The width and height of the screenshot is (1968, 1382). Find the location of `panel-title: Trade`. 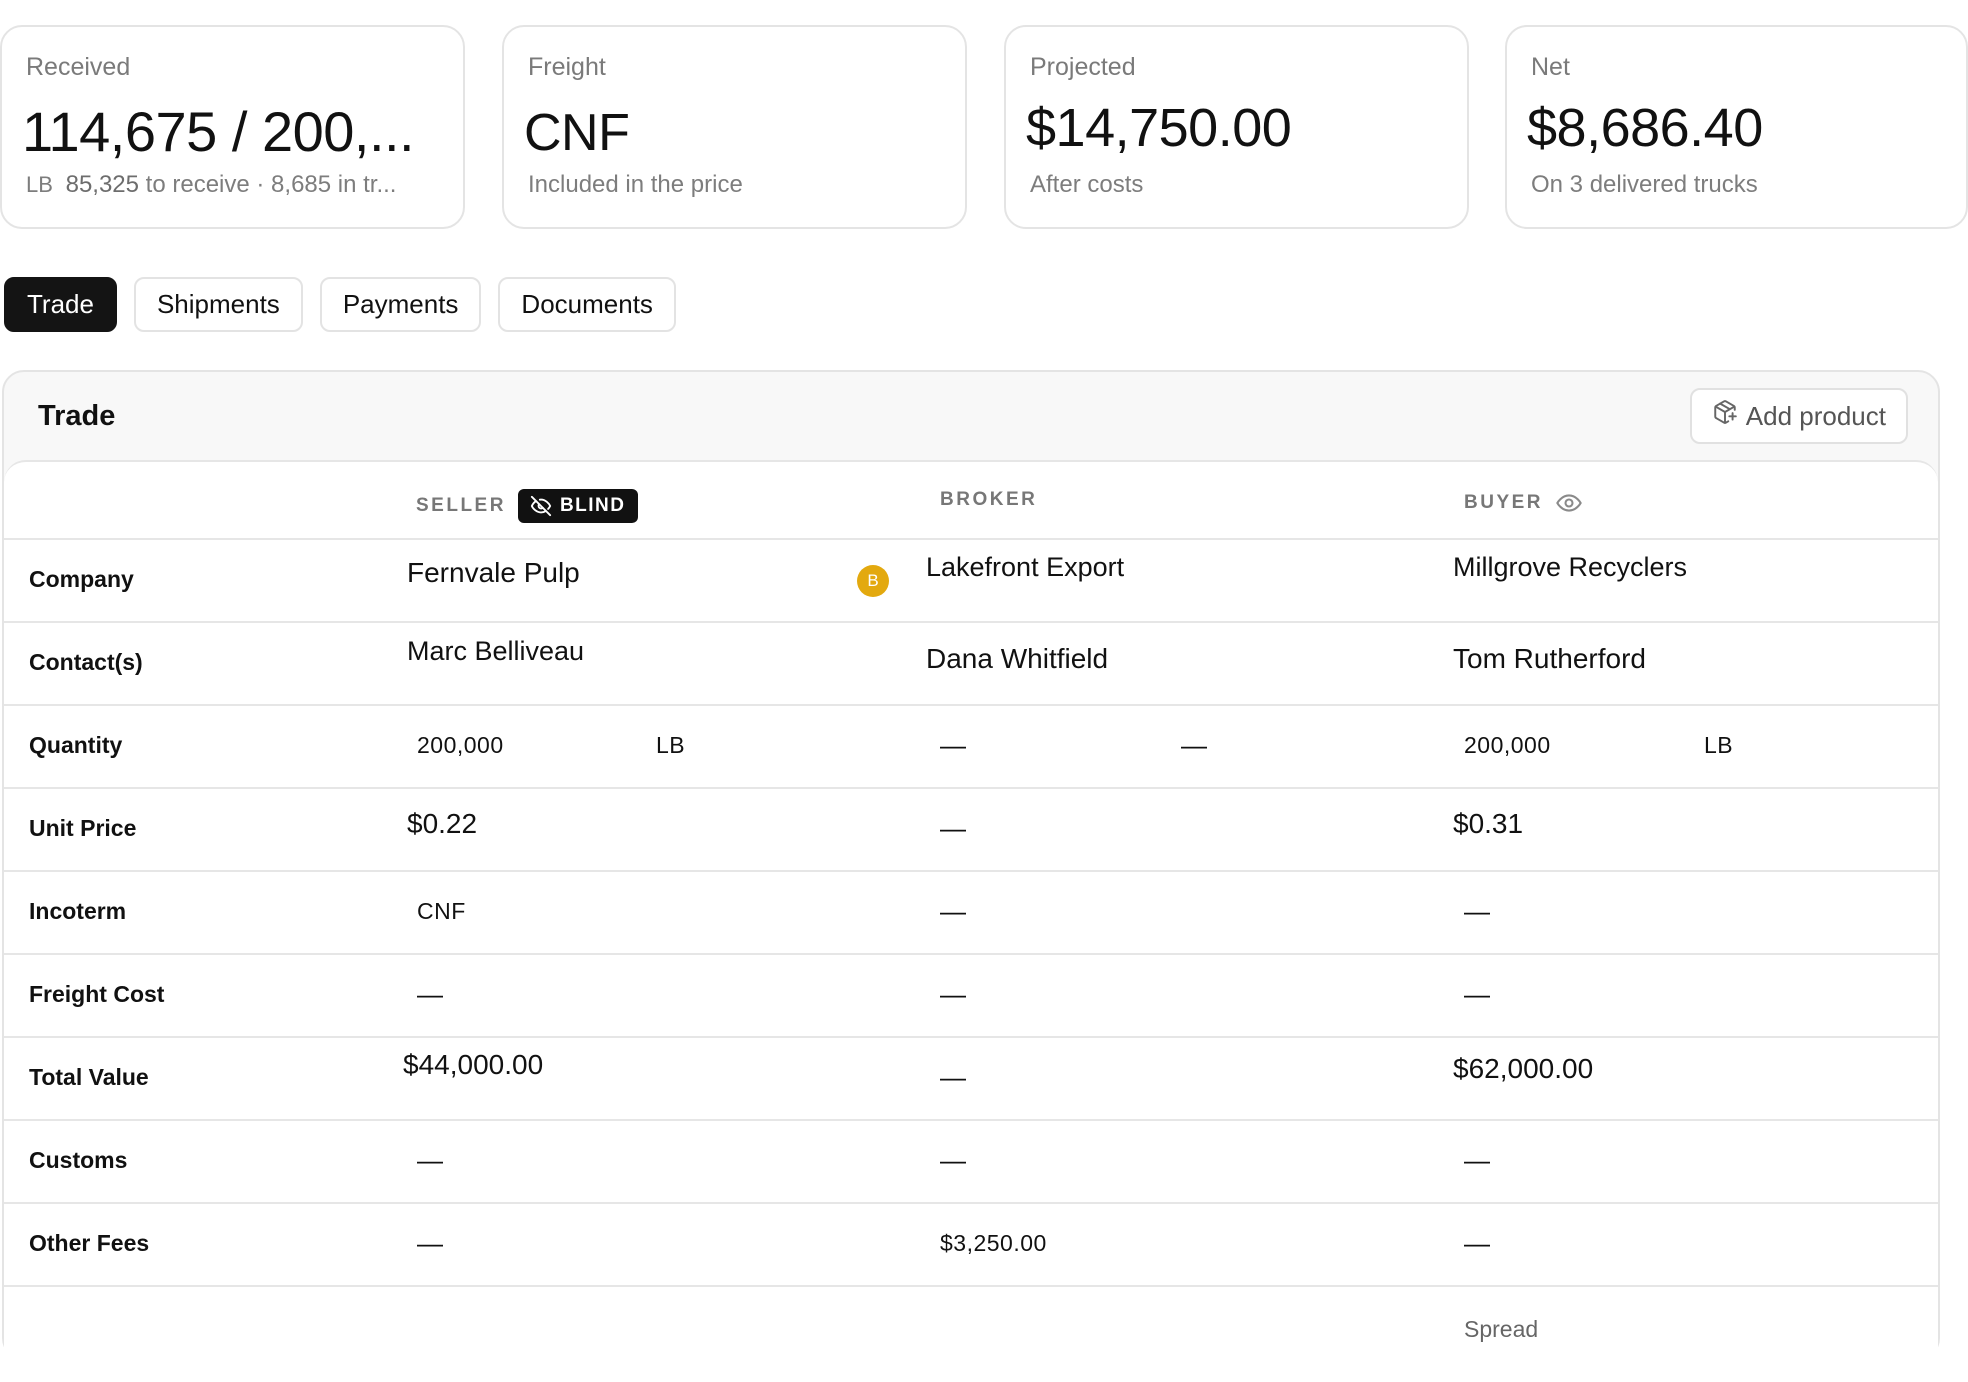

panel-title: Trade is located at coordinates (77, 416).